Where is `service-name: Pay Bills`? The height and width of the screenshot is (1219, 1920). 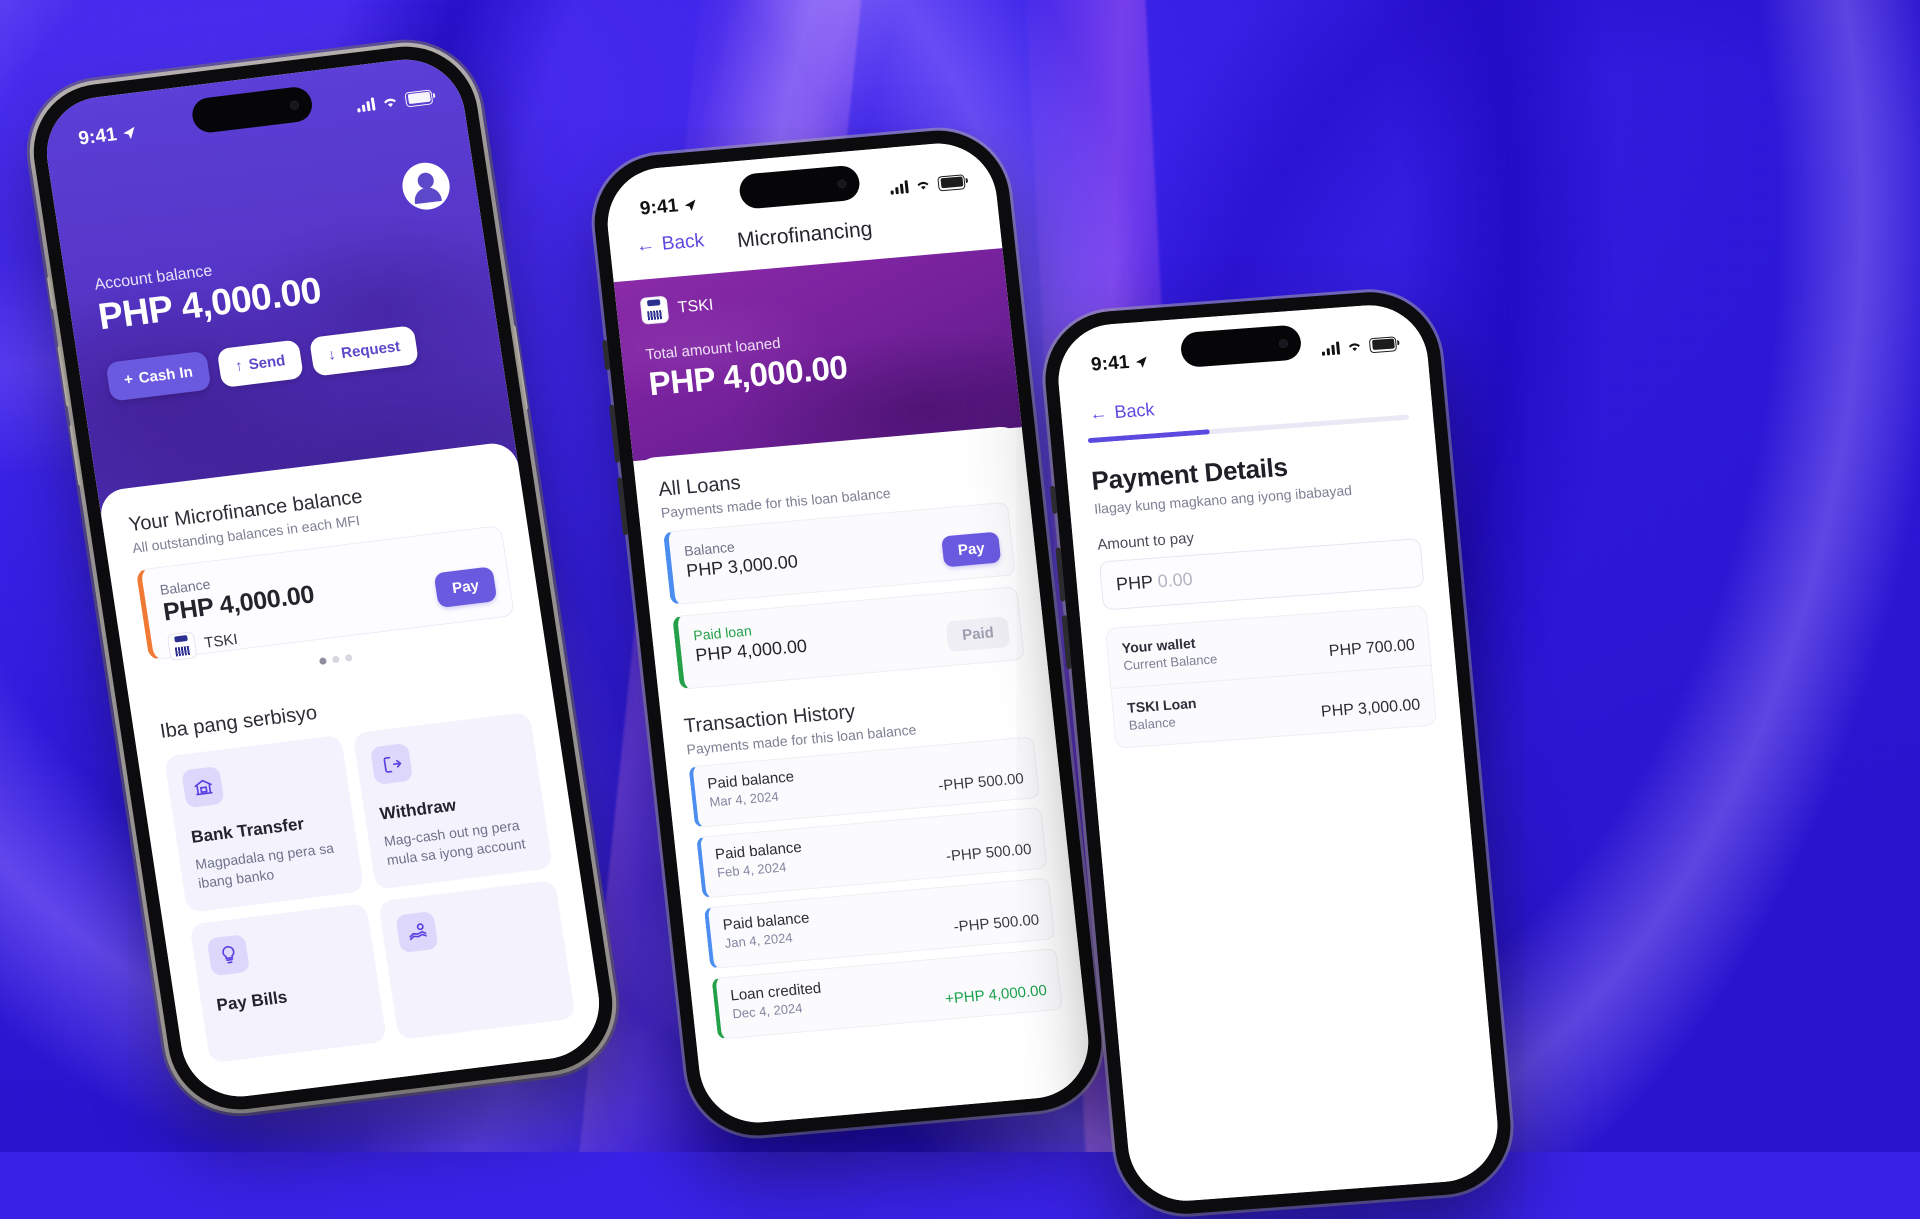 service-name: Pay Bills is located at coordinates (252, 1001).